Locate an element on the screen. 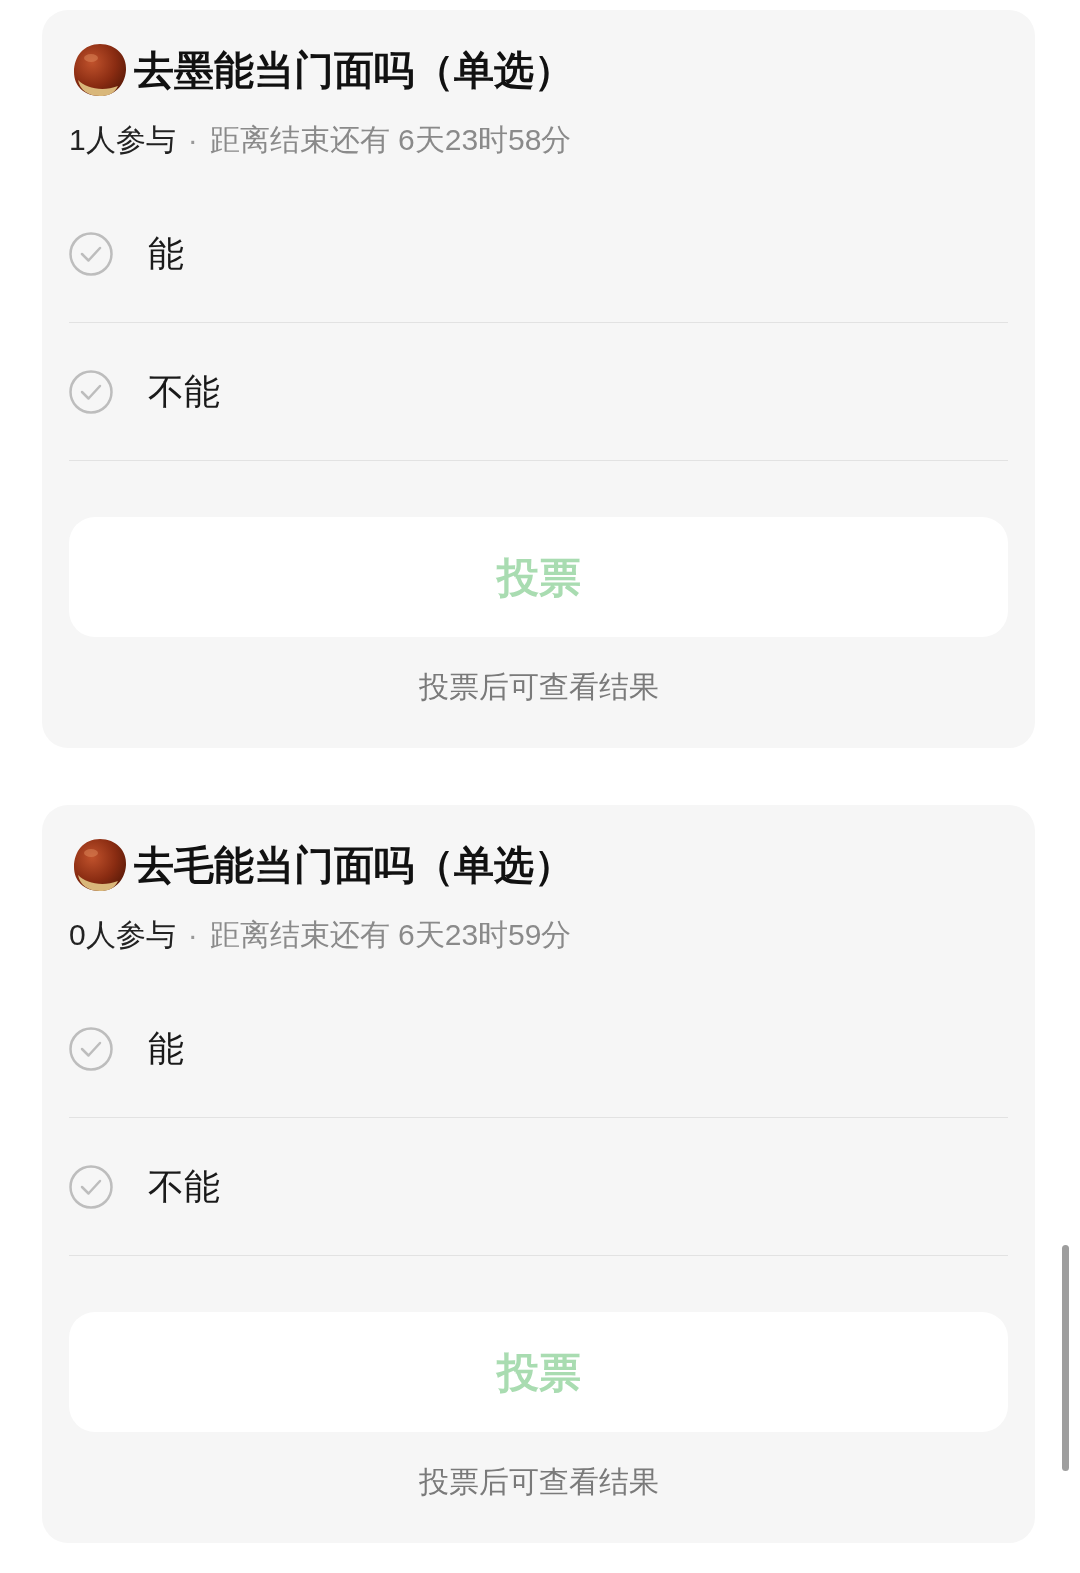 This screenshot has height=1573, width=1080. scrollbar-thumb is located at coordinates (1065, 1358).